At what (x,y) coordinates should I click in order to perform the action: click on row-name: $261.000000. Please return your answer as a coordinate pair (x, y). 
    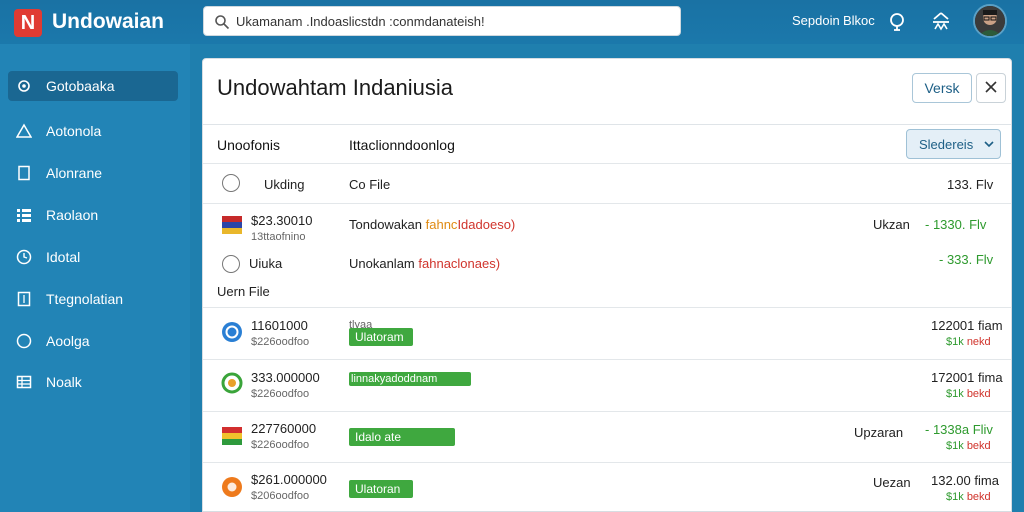
    Looking at the image, I should click on (289, 479).